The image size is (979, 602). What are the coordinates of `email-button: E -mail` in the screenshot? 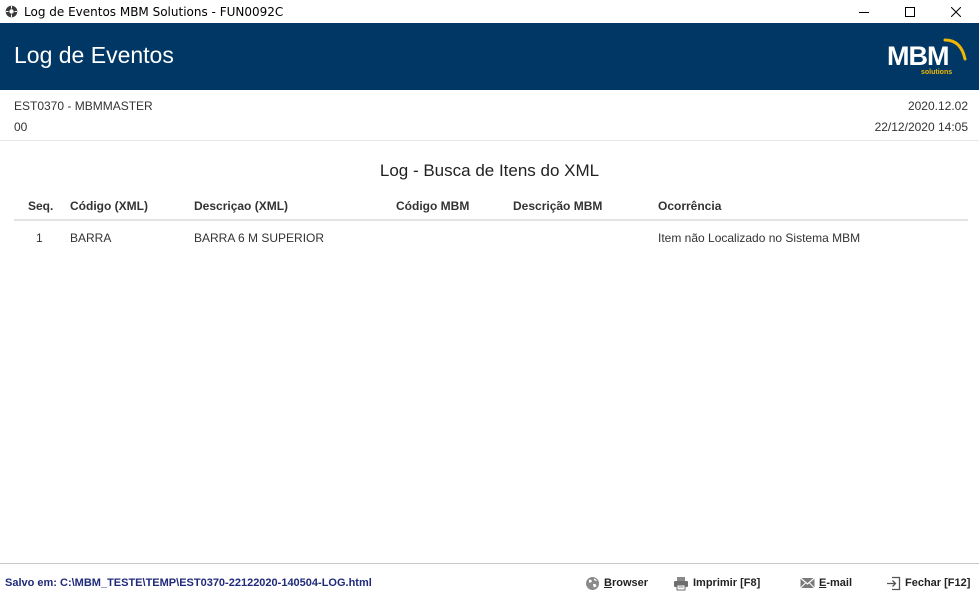 It's located at (825, 583).